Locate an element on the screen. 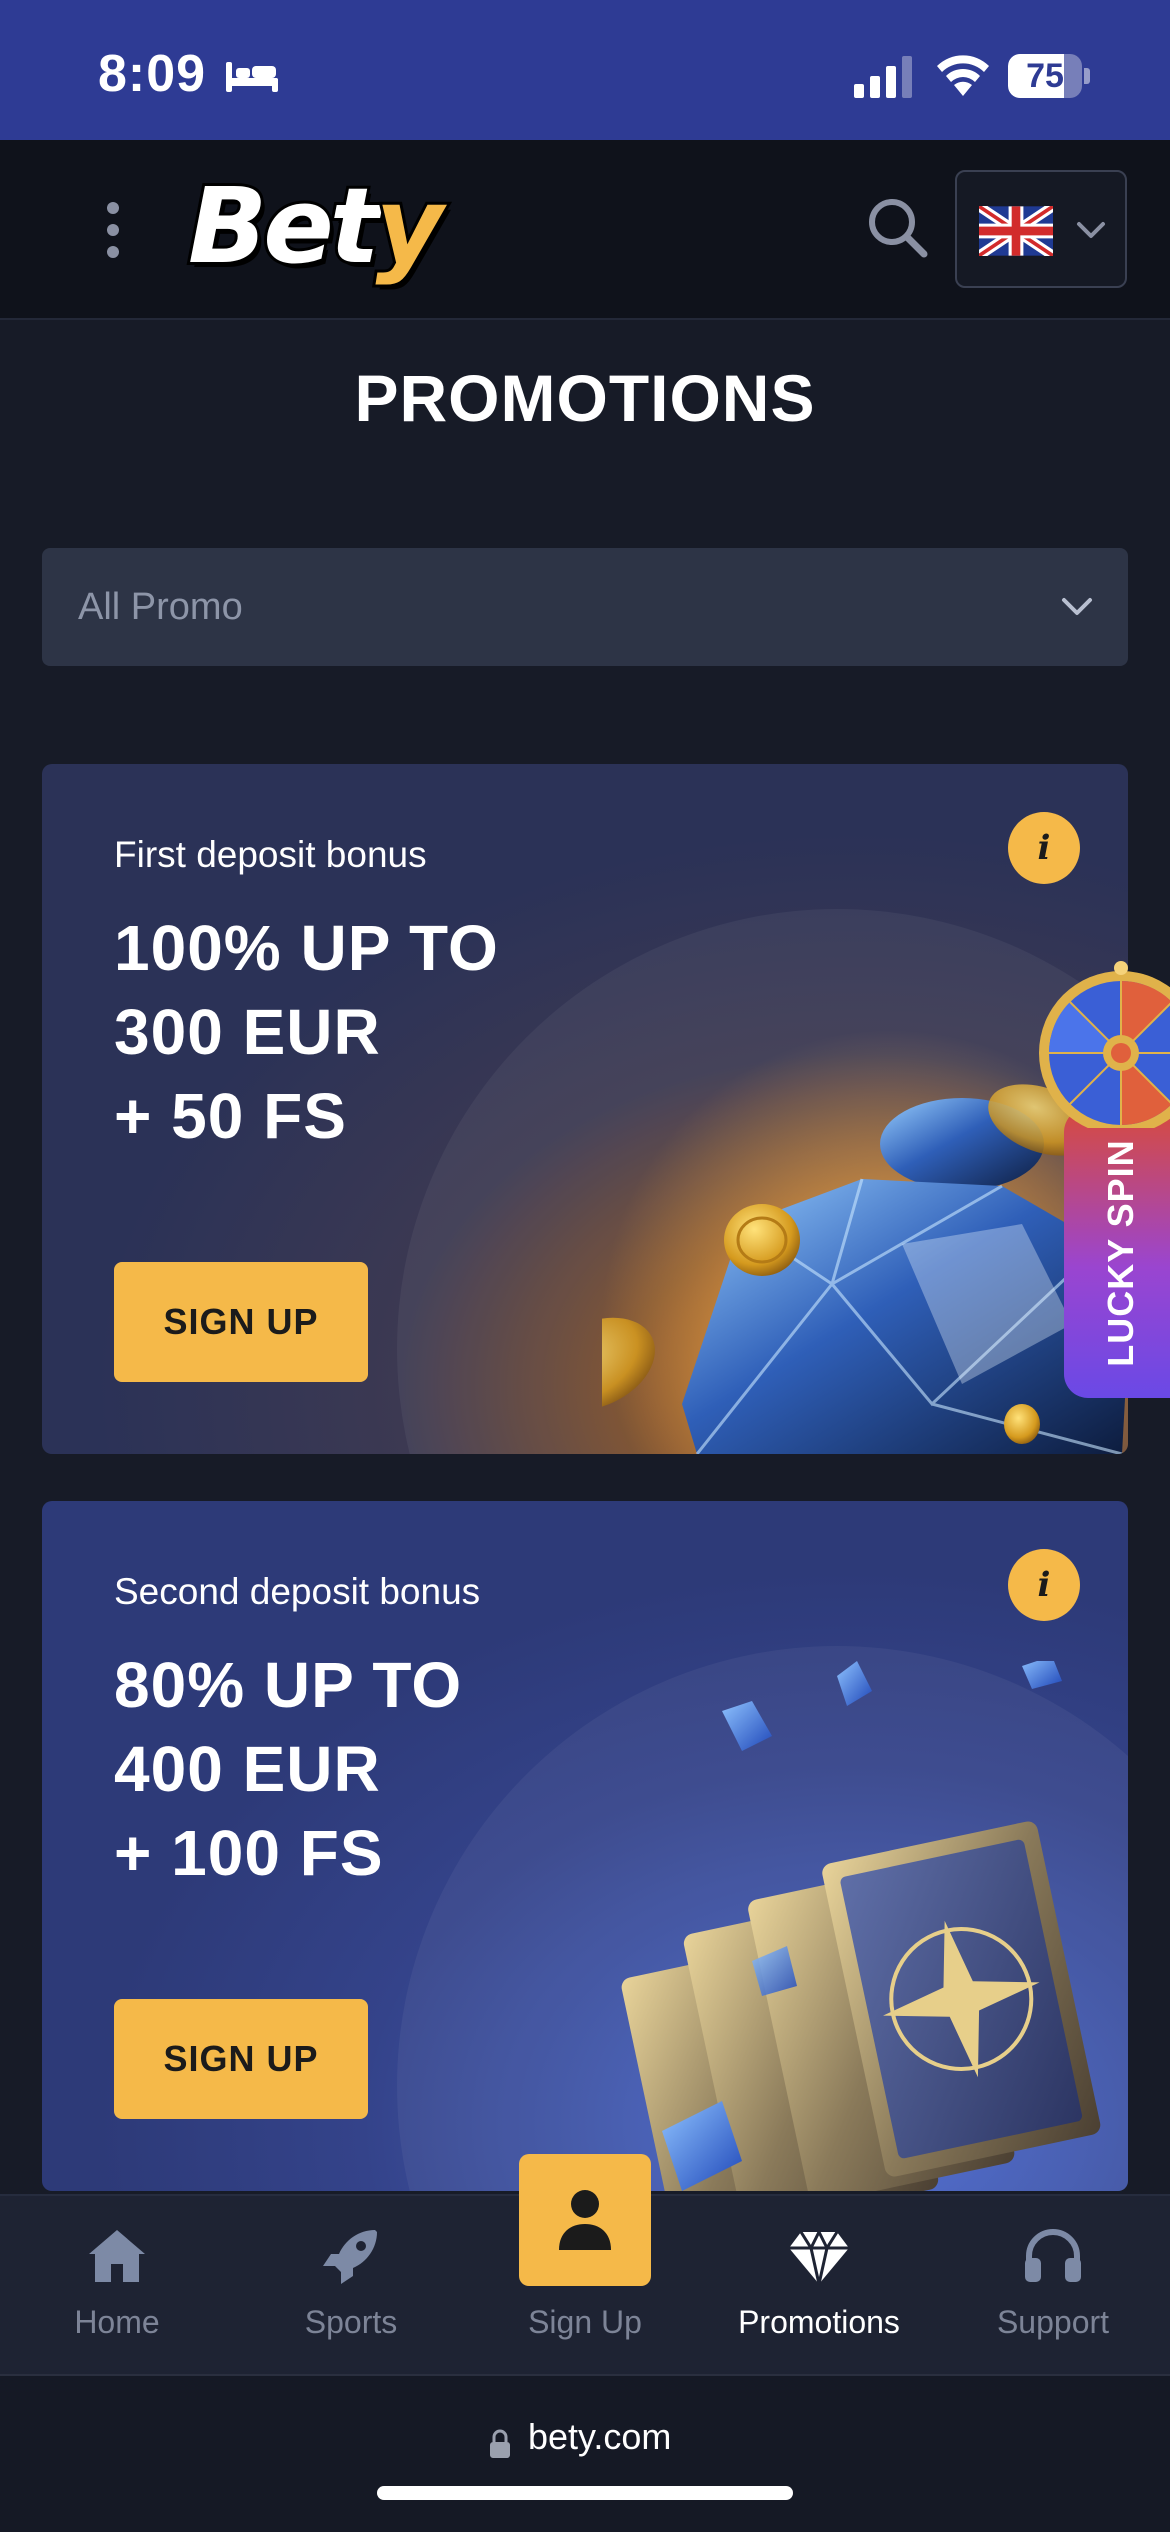 The width and height of the screenshot is (1170, 2532). sign-up-fab is located at coordinates (585, 2220).